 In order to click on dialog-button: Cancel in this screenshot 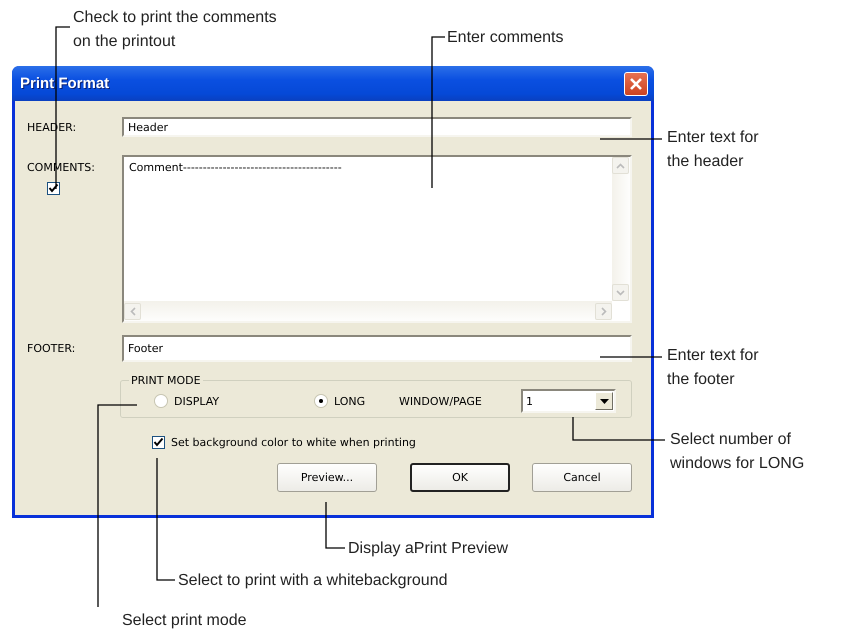, I will do `click(582, 477)`.